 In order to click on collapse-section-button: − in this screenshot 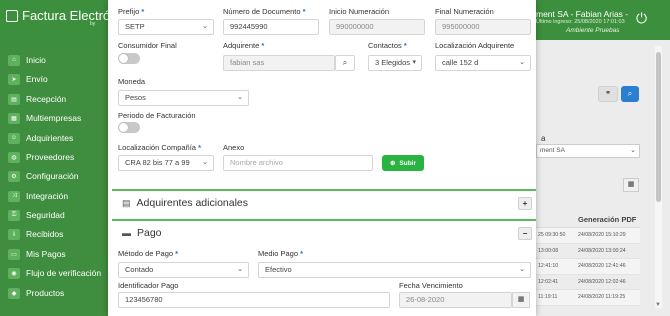, I will do `click(525, 233)`.